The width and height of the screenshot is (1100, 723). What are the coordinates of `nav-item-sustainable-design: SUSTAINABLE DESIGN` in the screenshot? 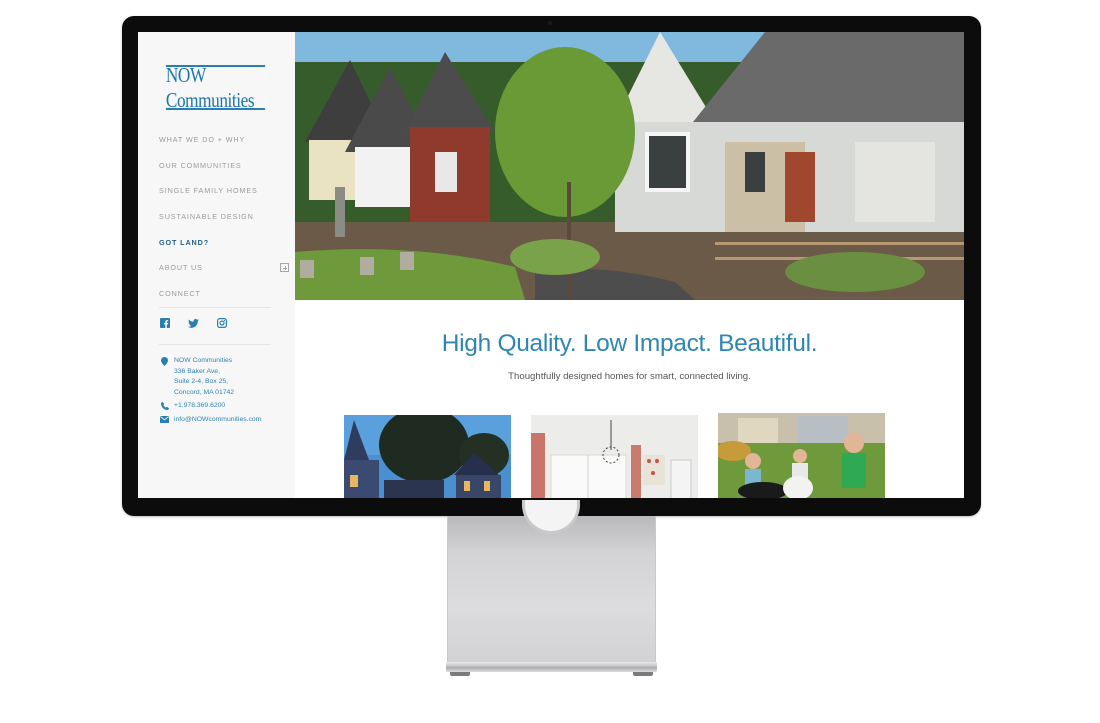 It's located at (219, 217).